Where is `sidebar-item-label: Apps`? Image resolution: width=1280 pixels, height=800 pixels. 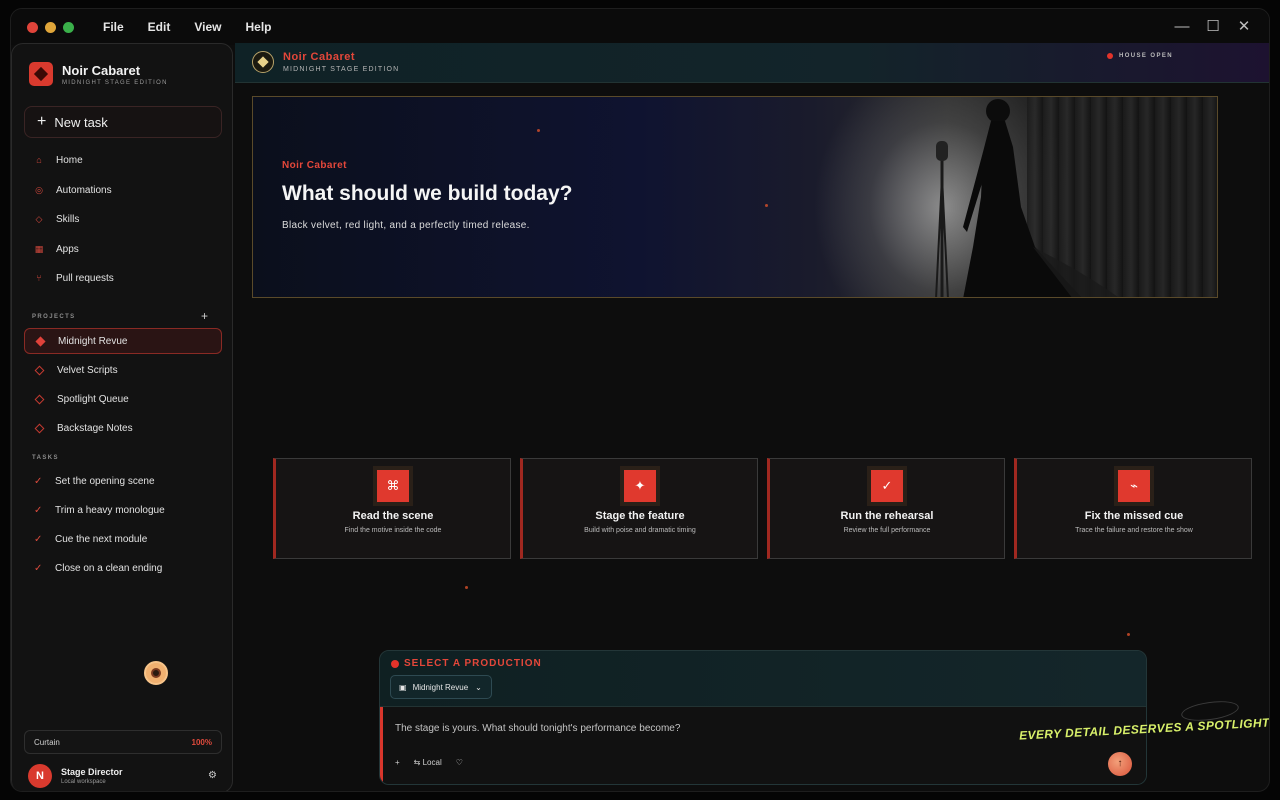
sidebar-item-label: Apps is located at coordinates (67, 249).